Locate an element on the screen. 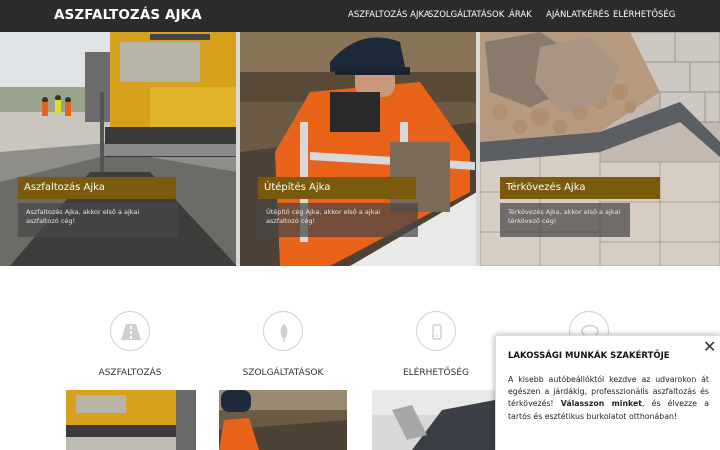  feature-label-elerhetoseg: ELÉRHETŐSÉG is located at coordinates (436, 373).